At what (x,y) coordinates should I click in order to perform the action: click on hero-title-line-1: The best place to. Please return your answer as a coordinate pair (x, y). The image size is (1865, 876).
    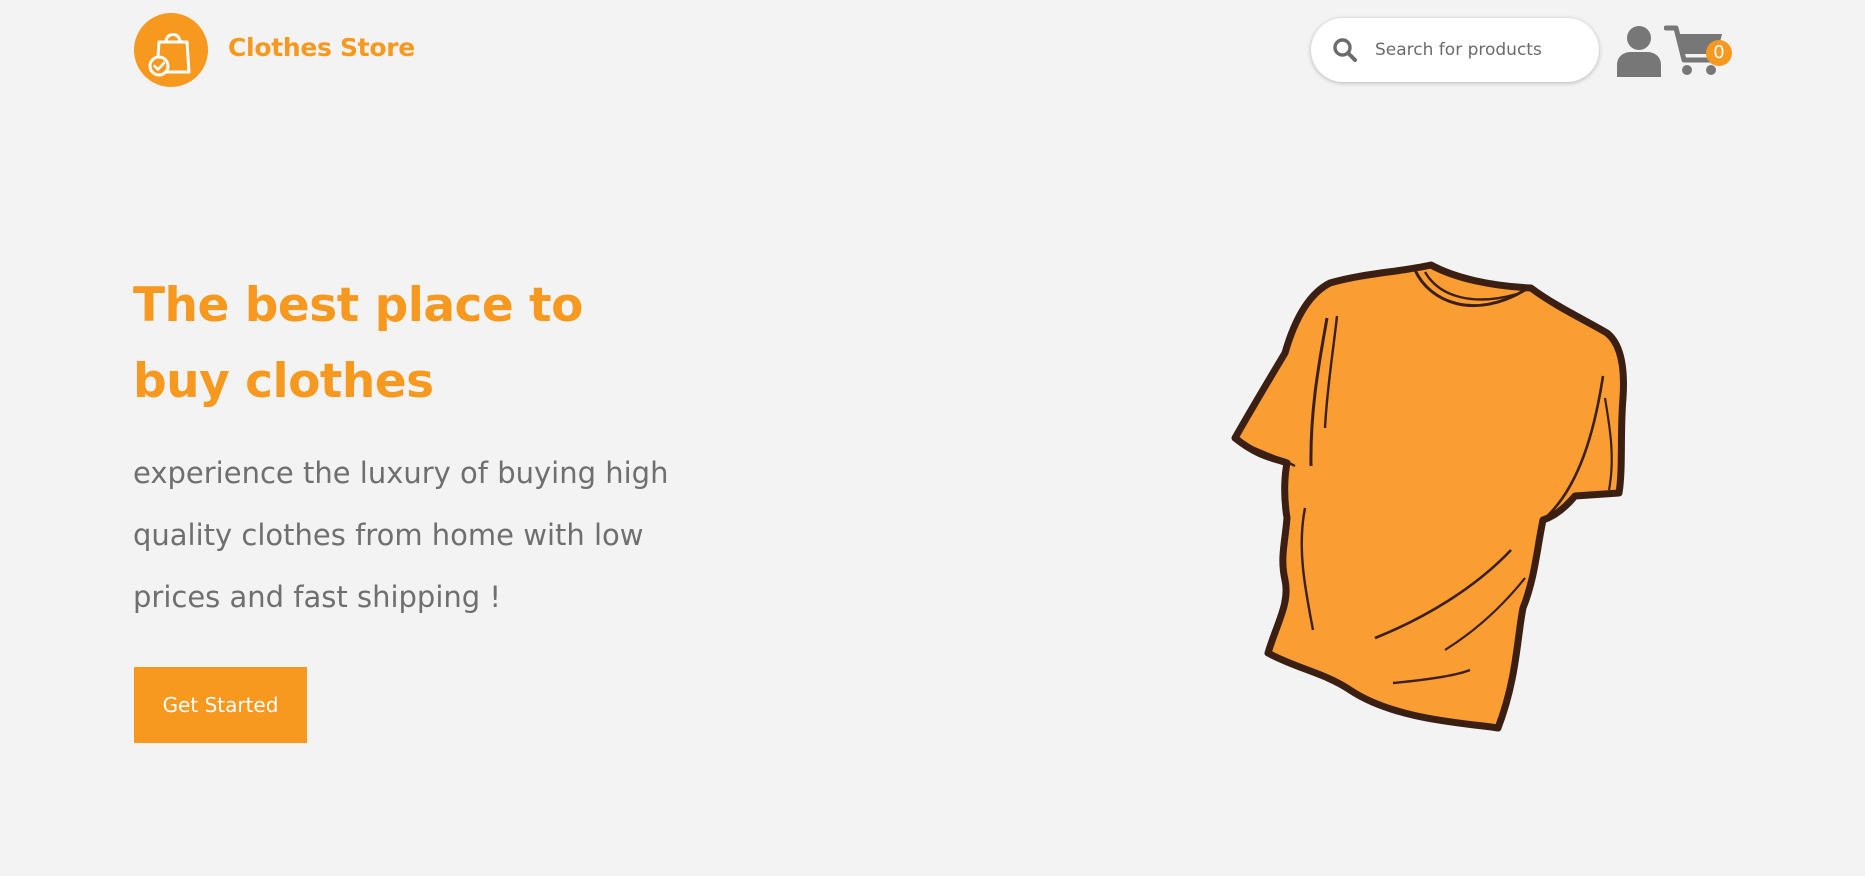
    Looking at the image, I should click on (358, 305).